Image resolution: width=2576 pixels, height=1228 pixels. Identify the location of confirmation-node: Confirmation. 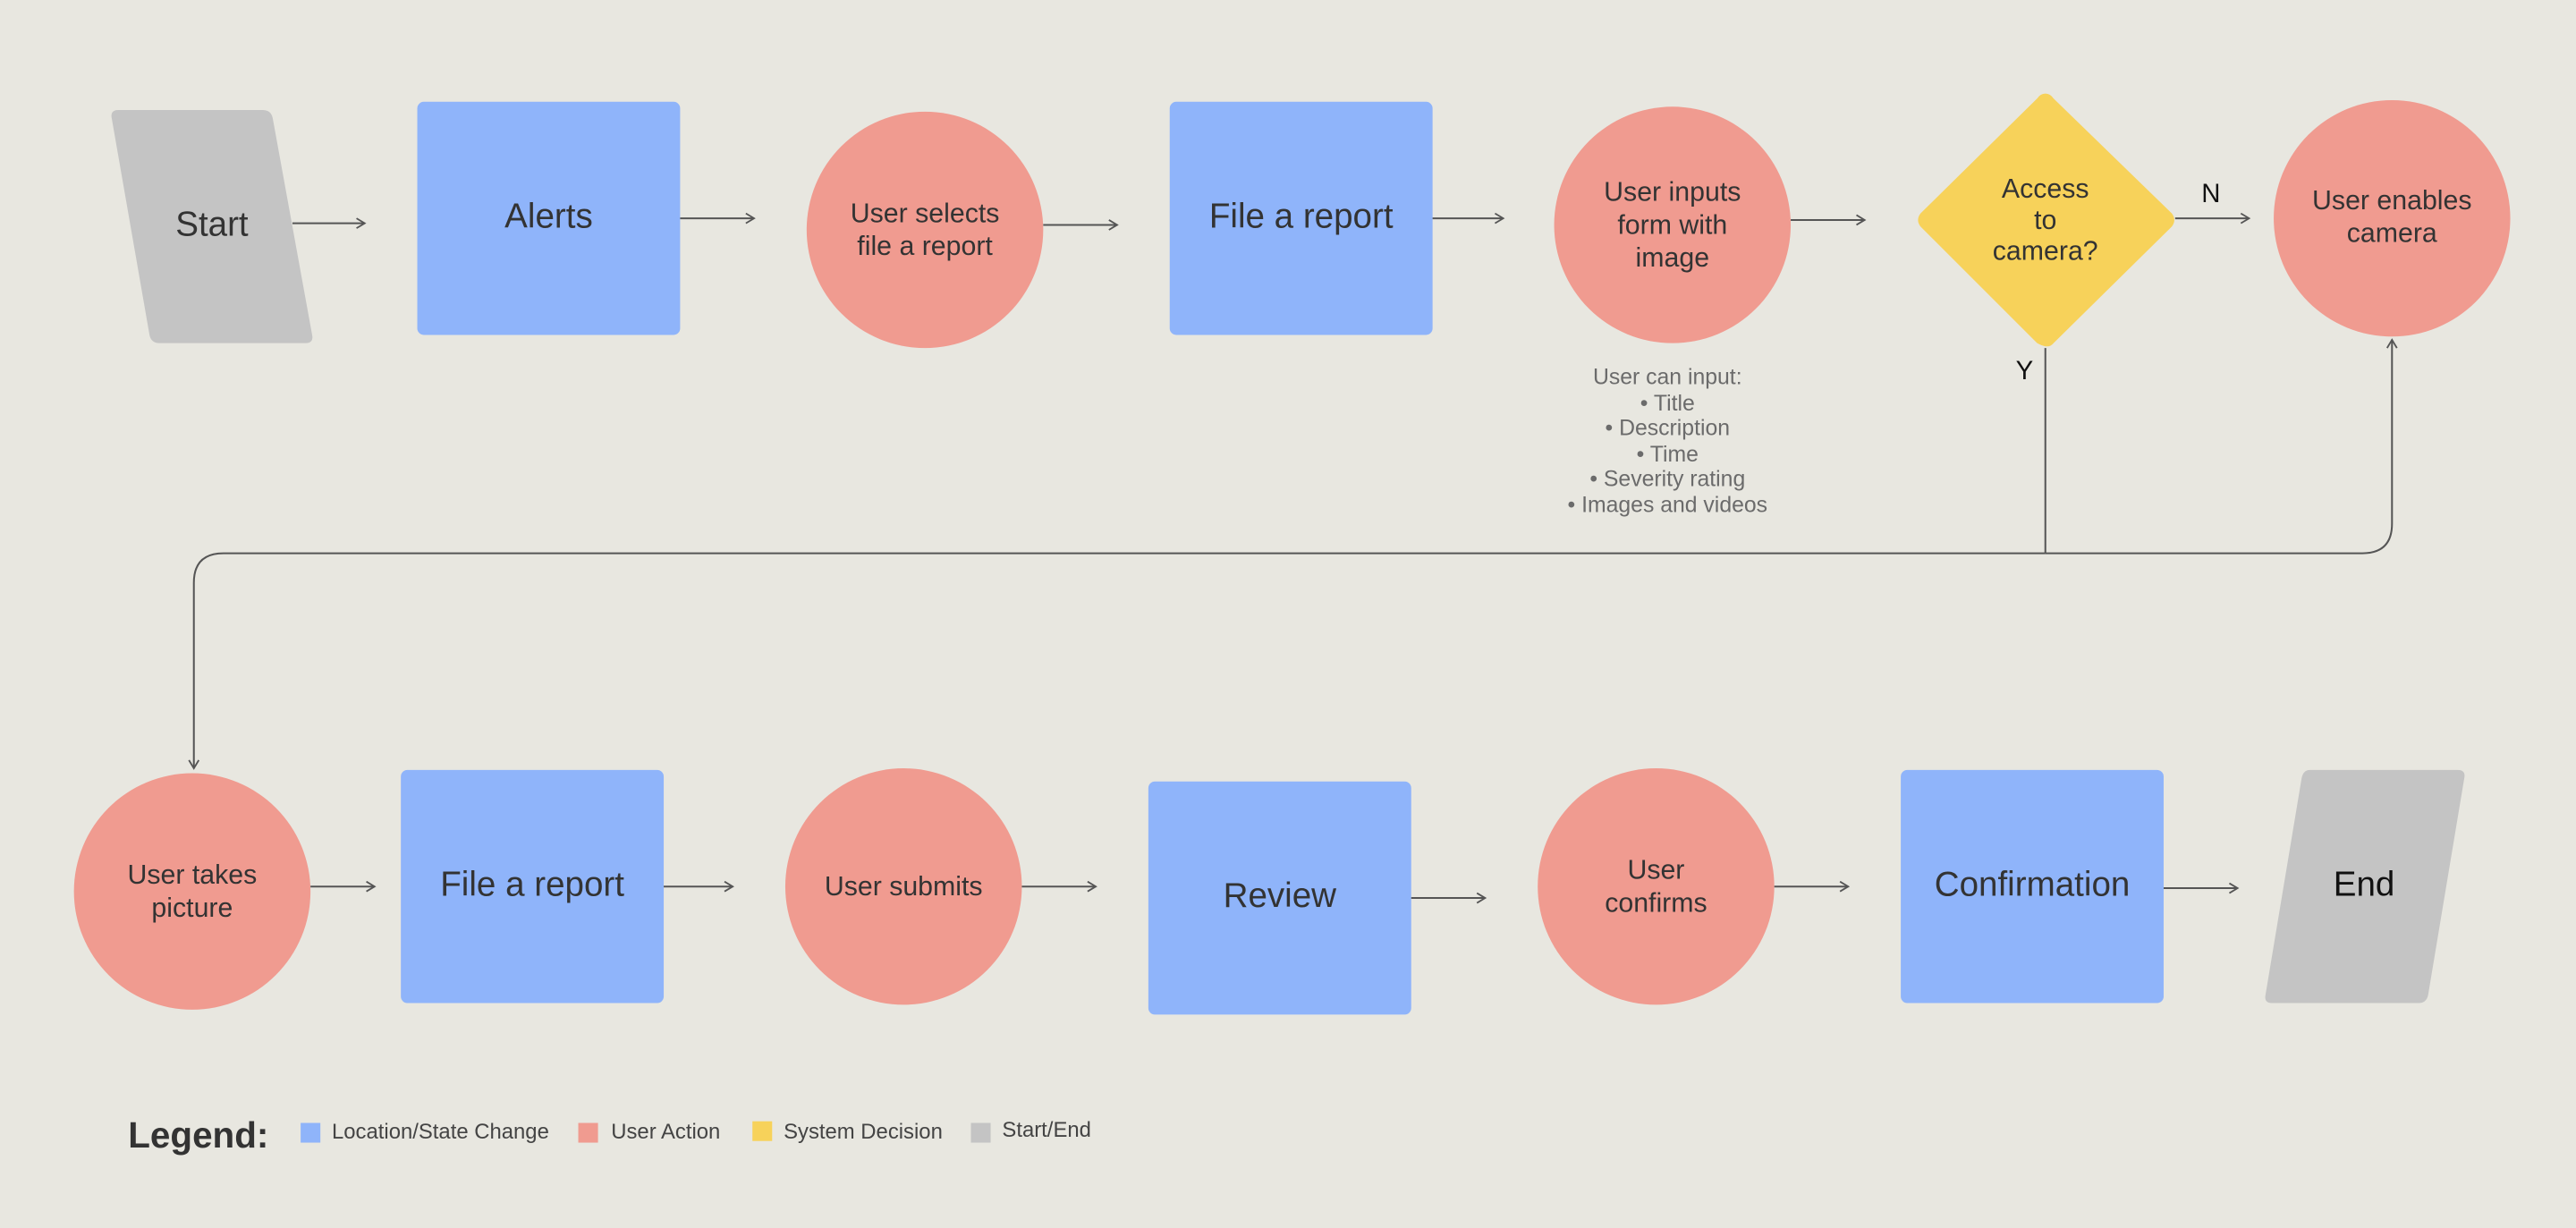
(2032, 886).